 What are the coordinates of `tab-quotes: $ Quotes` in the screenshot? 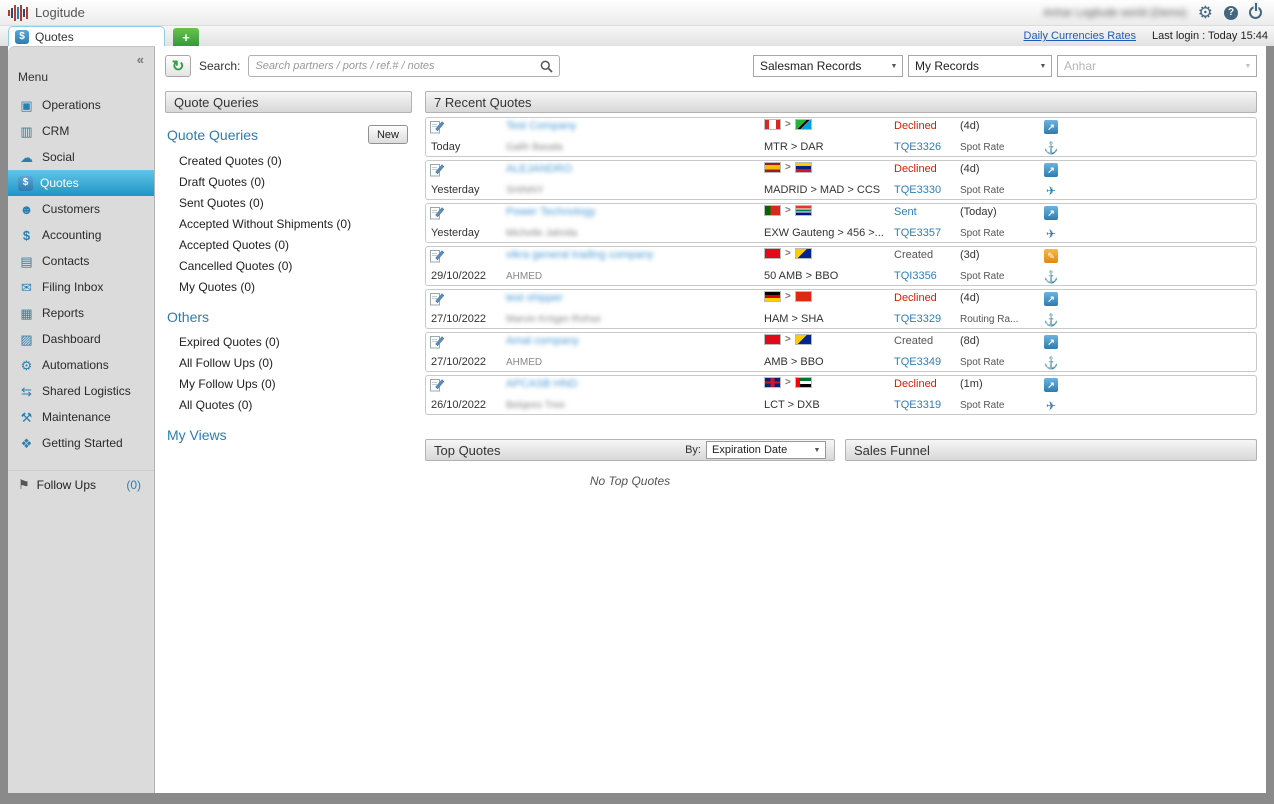 It's located at (86, 36).